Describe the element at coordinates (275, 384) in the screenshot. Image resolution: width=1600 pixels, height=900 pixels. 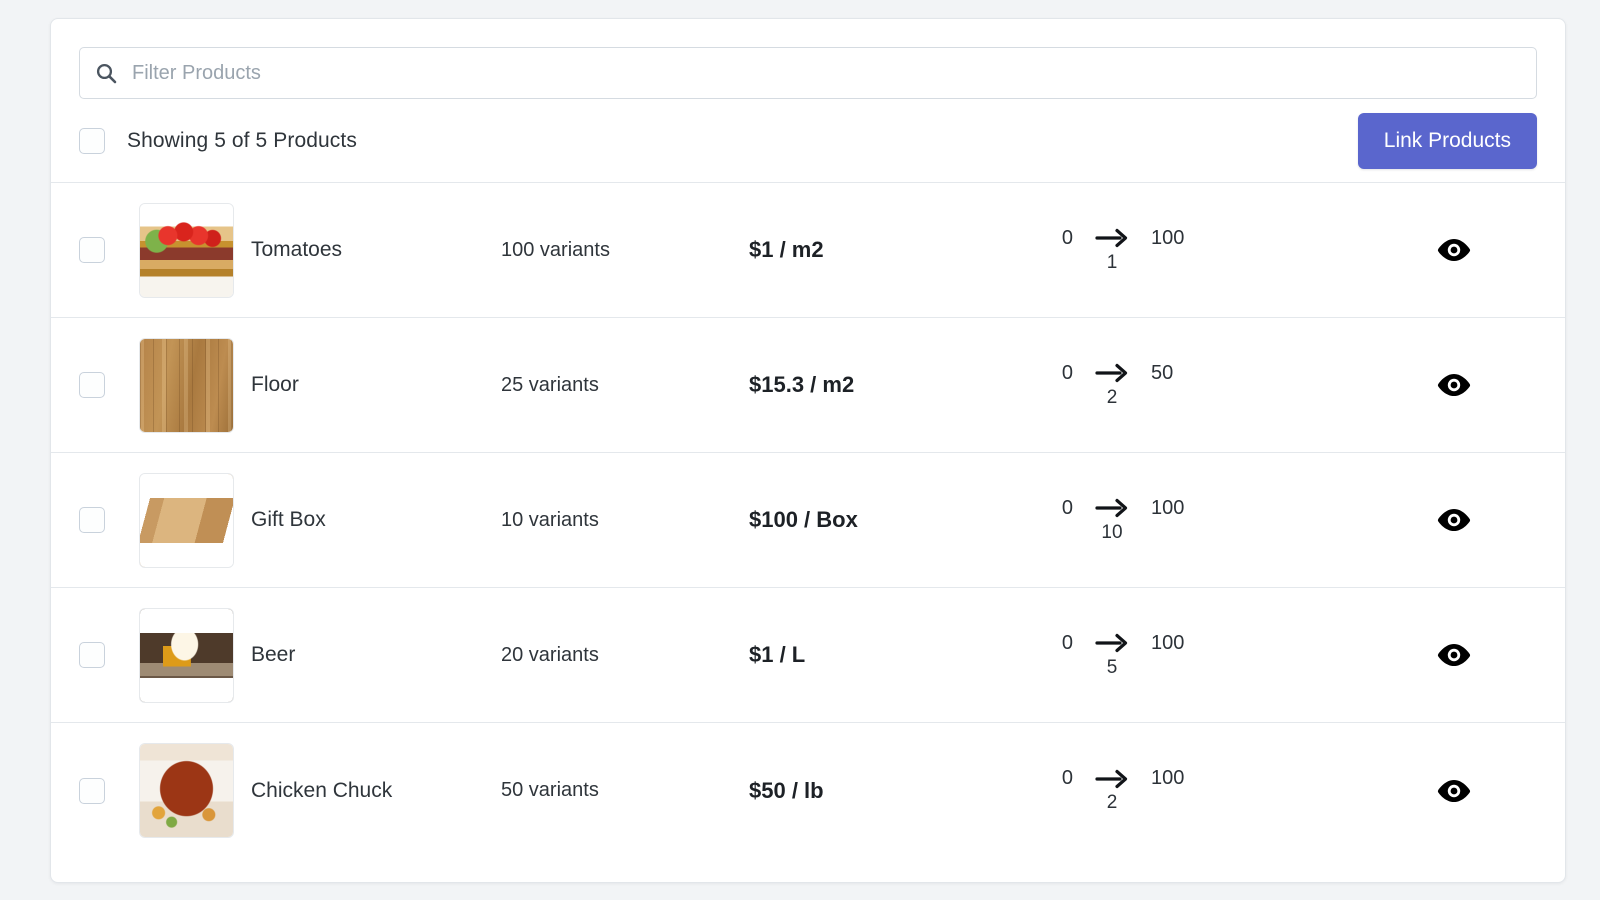
I see `product-name: Floor` at that location.